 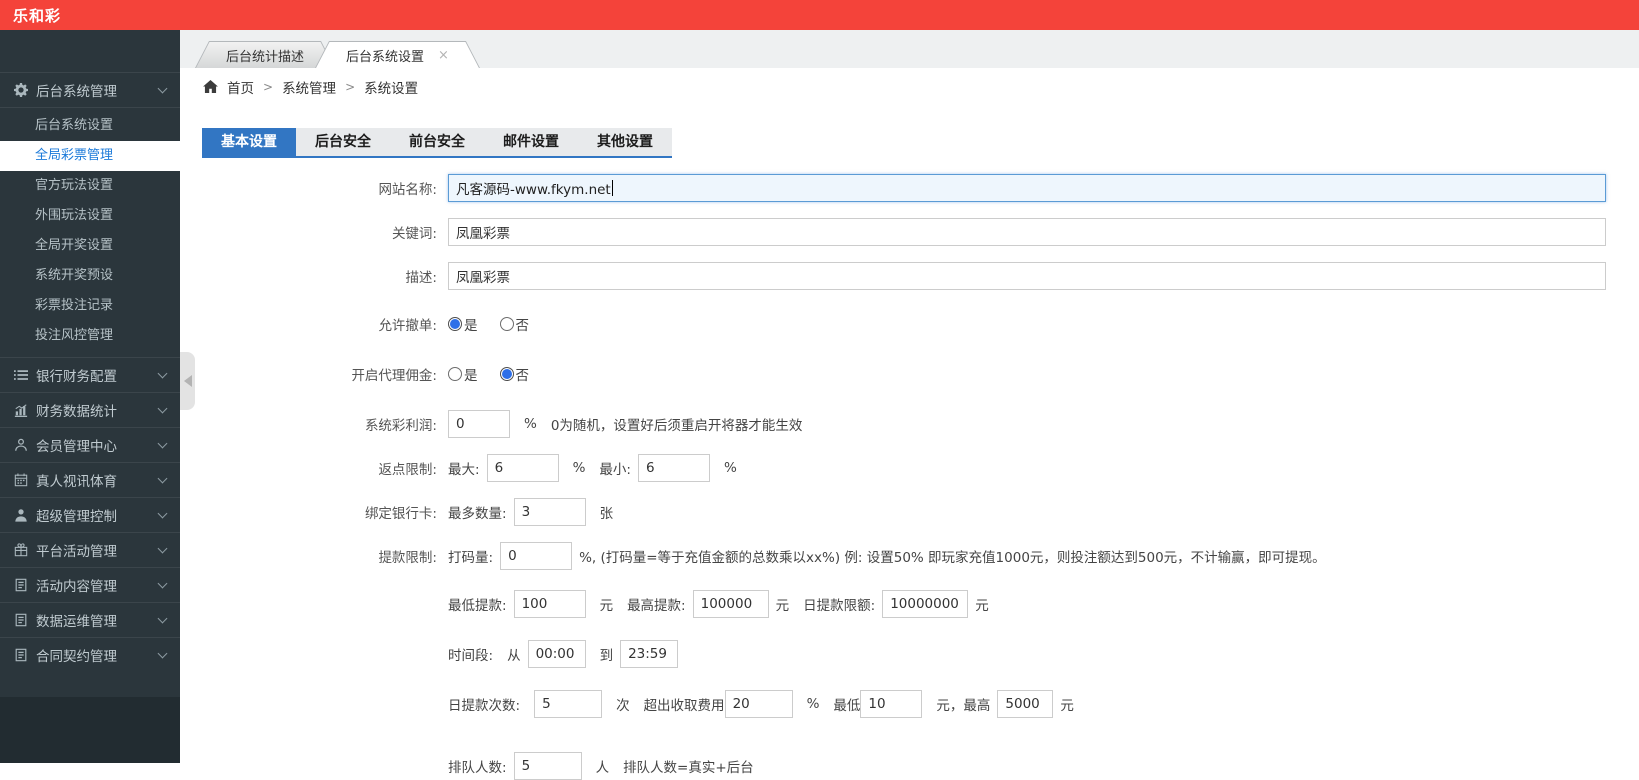 What do you see at coordinates (20, 90) in the screenshot?
I see `gear-icon` at bounding box center [20, 90].